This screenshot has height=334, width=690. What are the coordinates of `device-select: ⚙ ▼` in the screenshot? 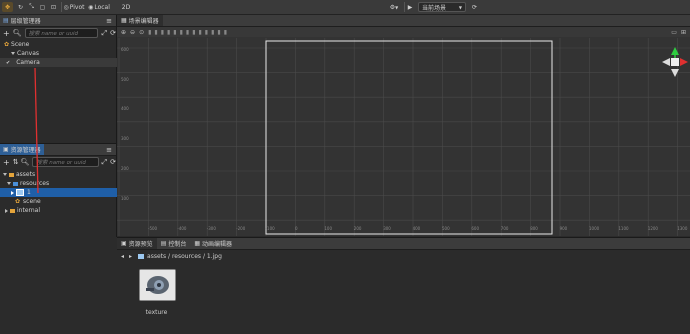 It's located at (394, 7).